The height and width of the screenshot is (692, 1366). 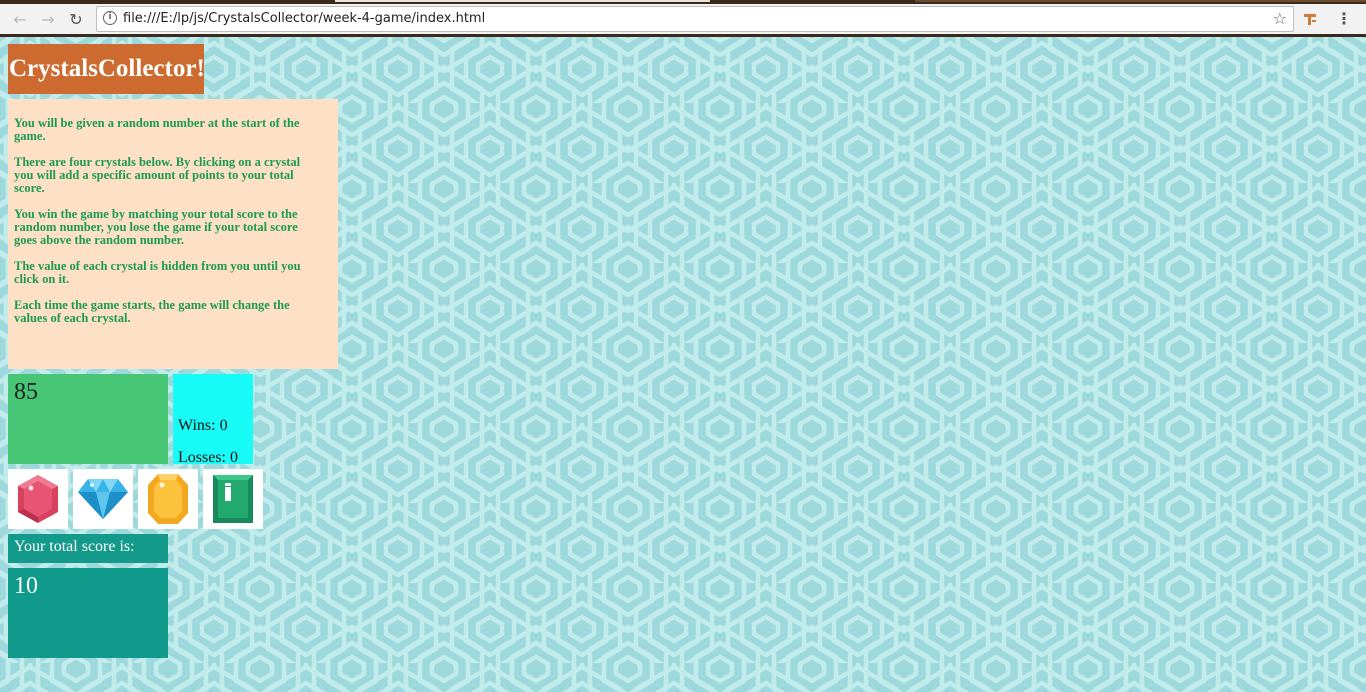 I want to click on forward-arrow-icon: →, so click(x=48, y=19).